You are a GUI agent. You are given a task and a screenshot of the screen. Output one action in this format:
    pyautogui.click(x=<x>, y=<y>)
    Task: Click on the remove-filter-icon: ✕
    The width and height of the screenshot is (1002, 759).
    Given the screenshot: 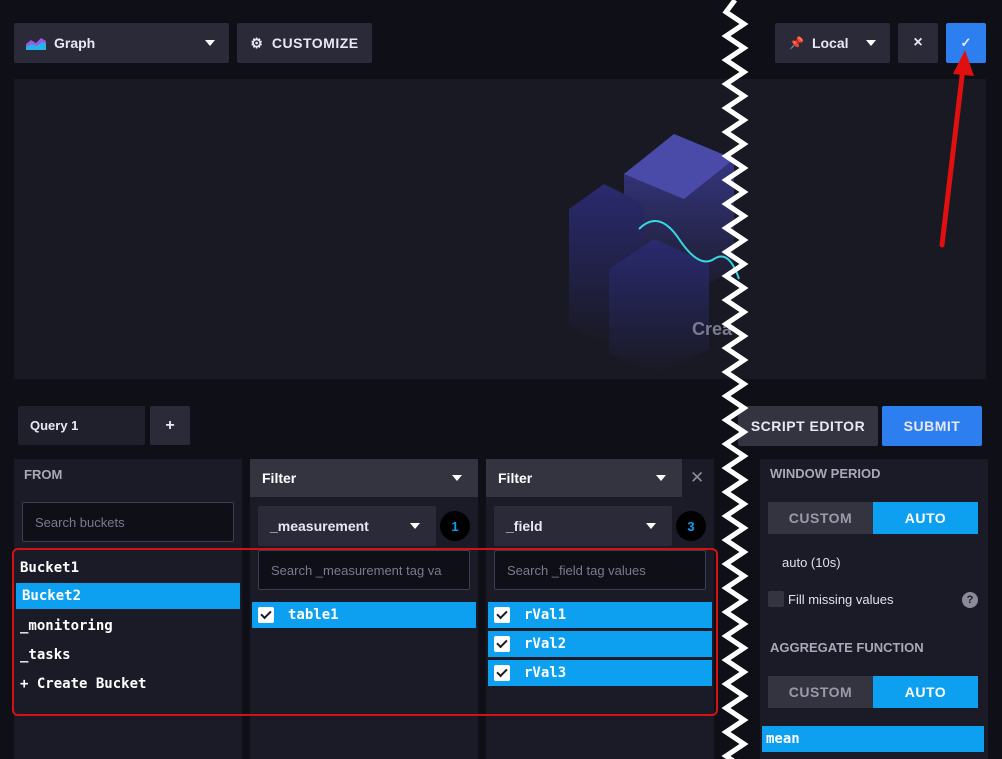 What is the action you would take?
    pyautogui.click(x=697, y=478)
    